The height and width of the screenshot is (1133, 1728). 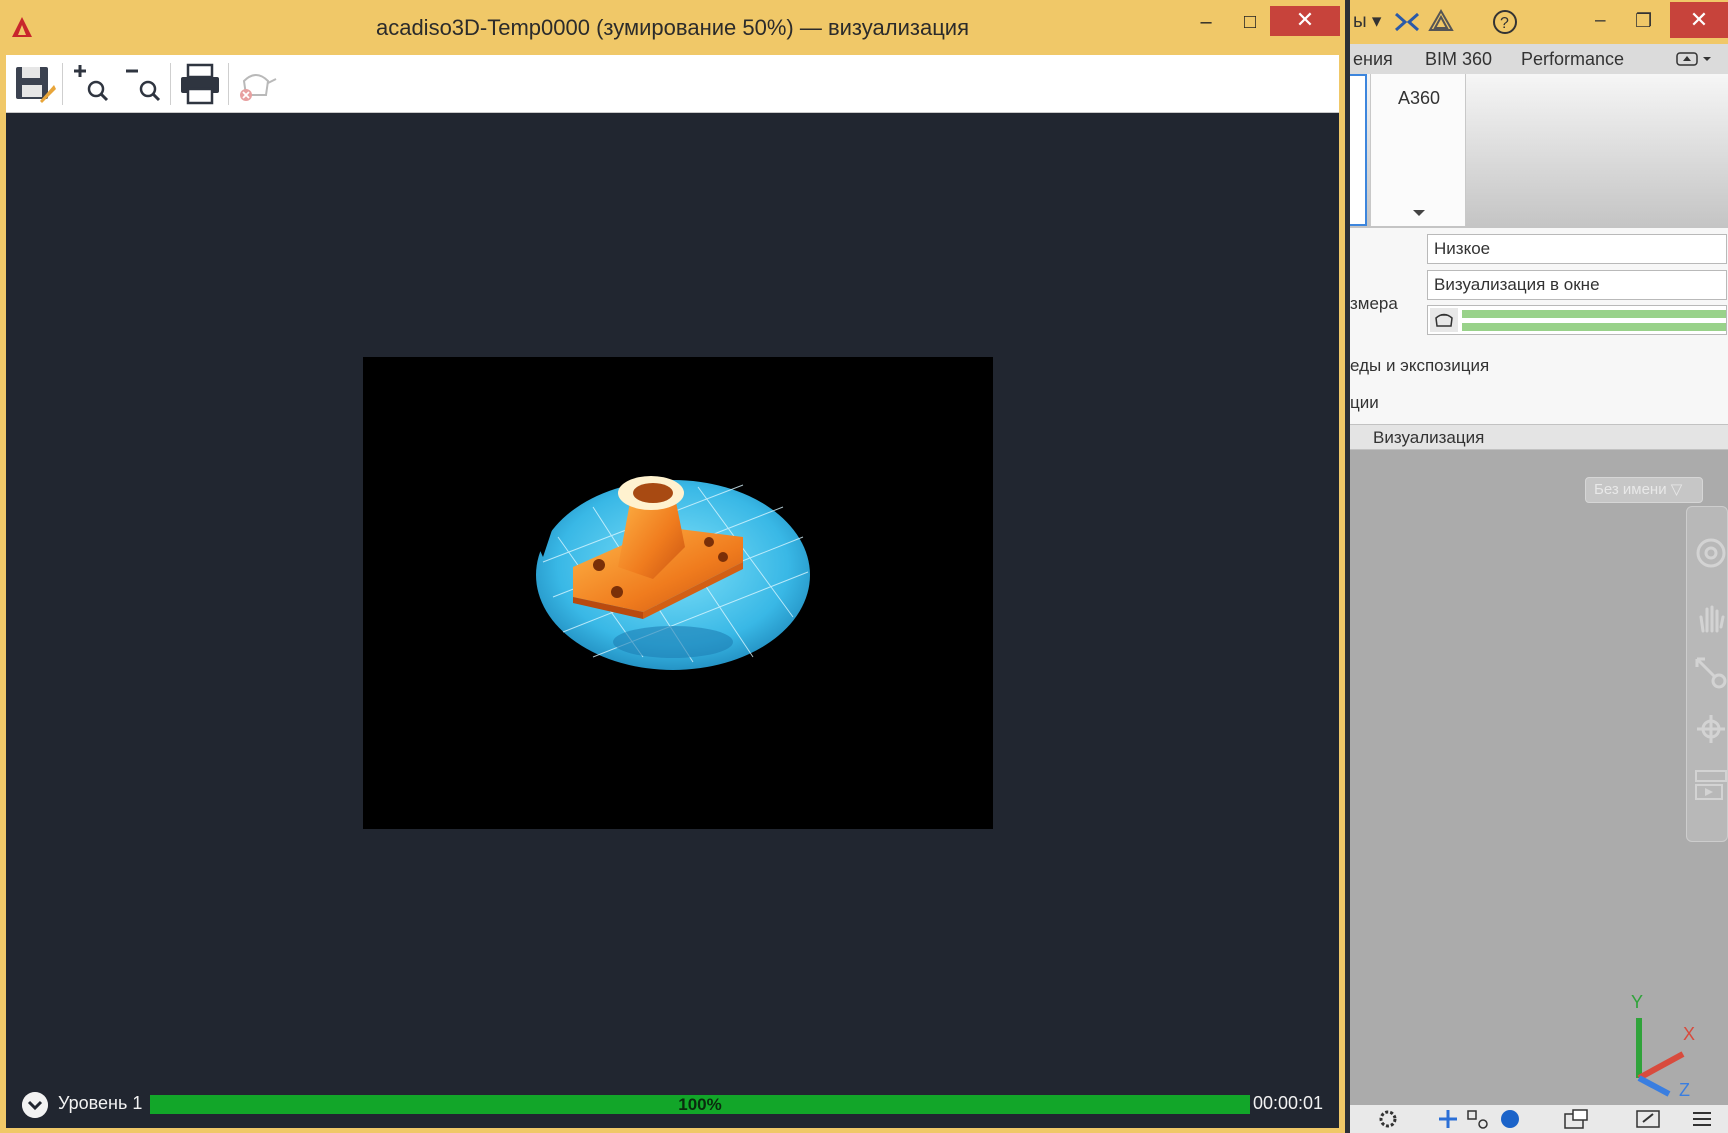 I want to click on render-progress-control, so click(x=1577, y=320).